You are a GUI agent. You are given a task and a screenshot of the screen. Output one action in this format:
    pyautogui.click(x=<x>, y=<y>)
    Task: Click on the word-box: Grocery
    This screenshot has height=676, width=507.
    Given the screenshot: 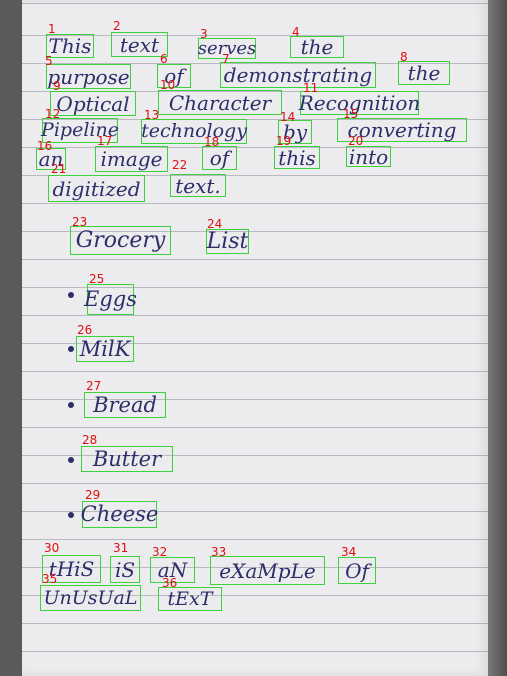 What is the action you would take?
    pyautogui.click(x=120, y=240)
    